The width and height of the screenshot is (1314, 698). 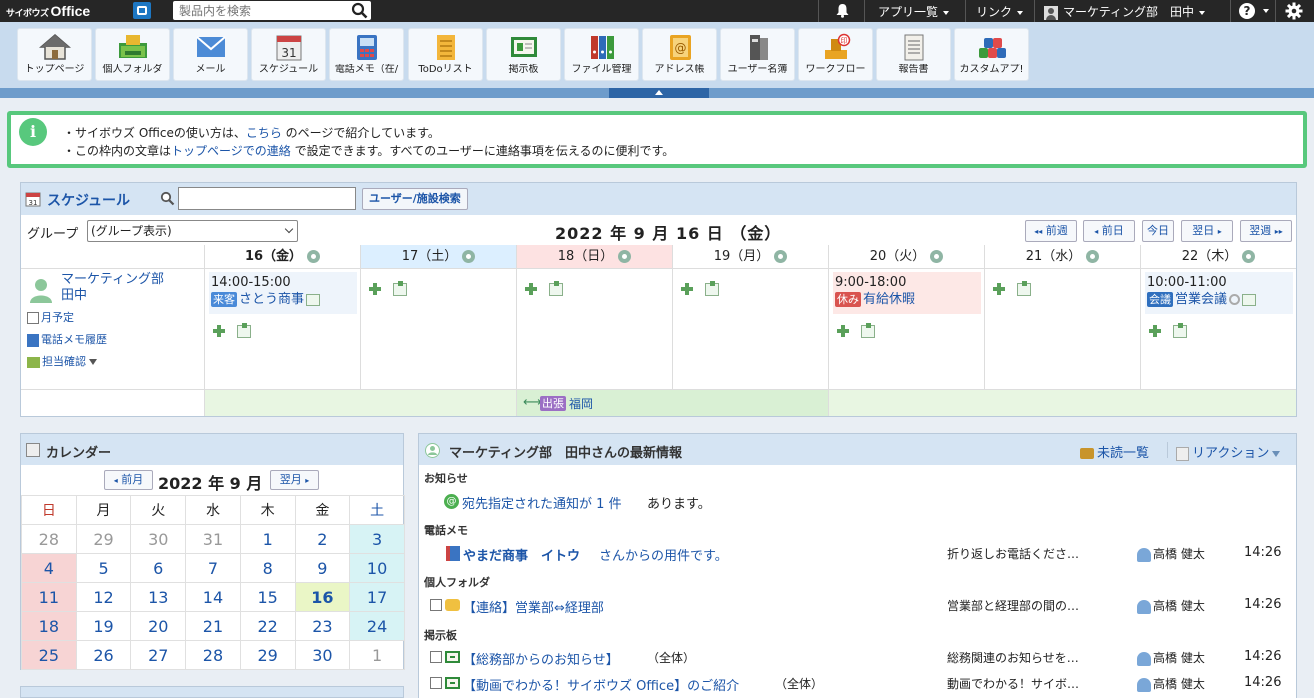 I want to click on schedule-search-input, so click(x=267, y=198).